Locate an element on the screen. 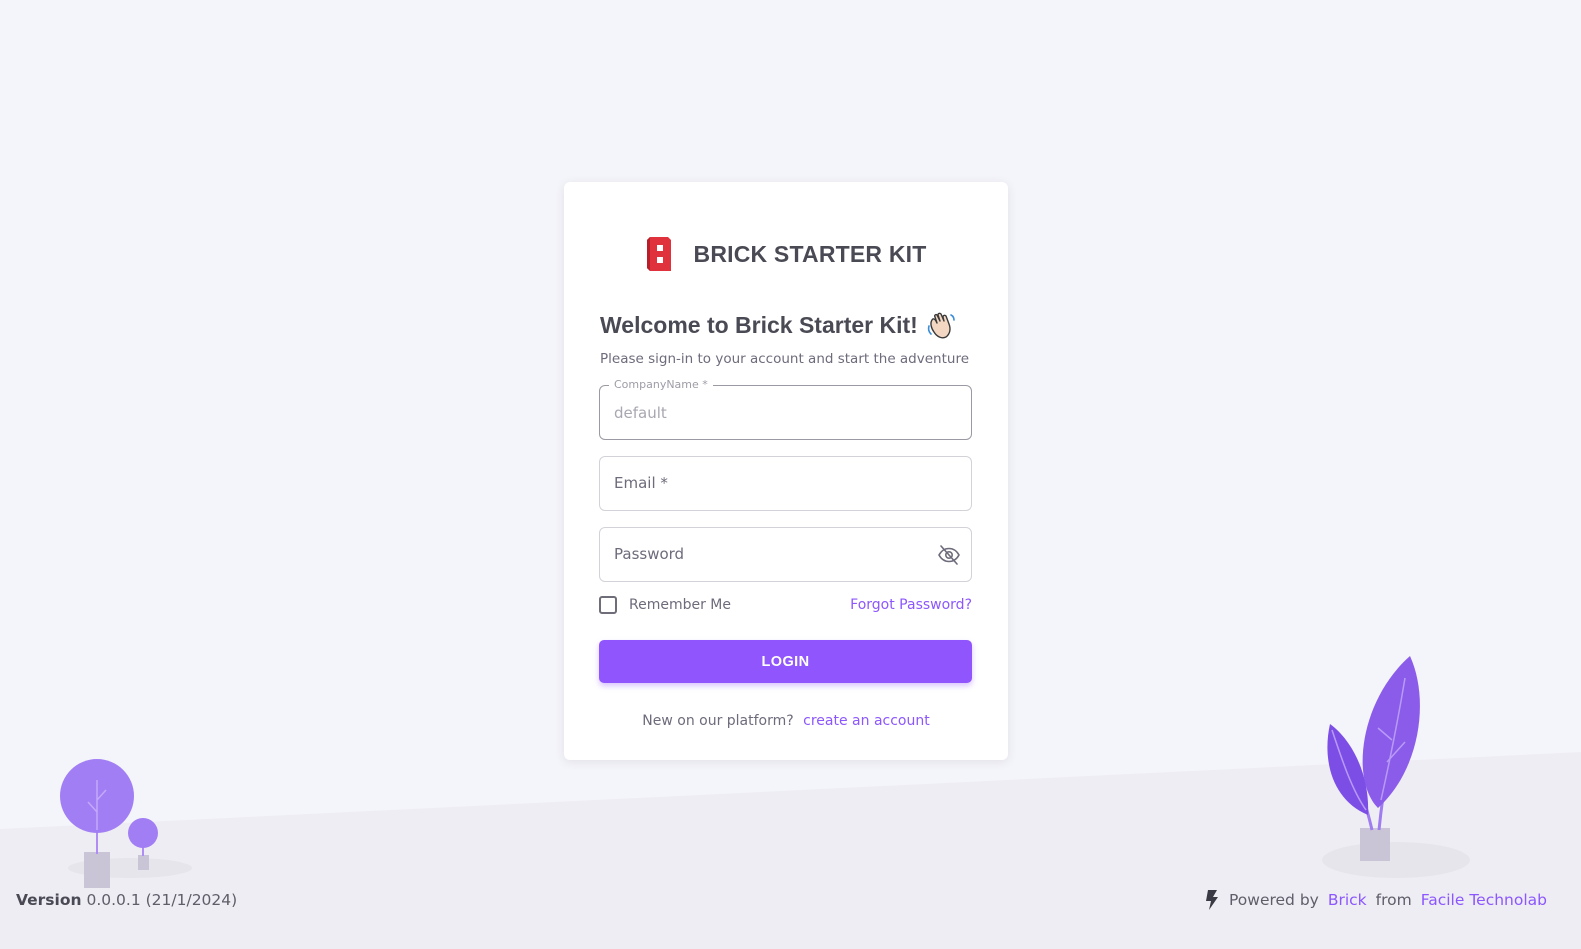  create-account-link: create an account is located at coordinates (866, 721).